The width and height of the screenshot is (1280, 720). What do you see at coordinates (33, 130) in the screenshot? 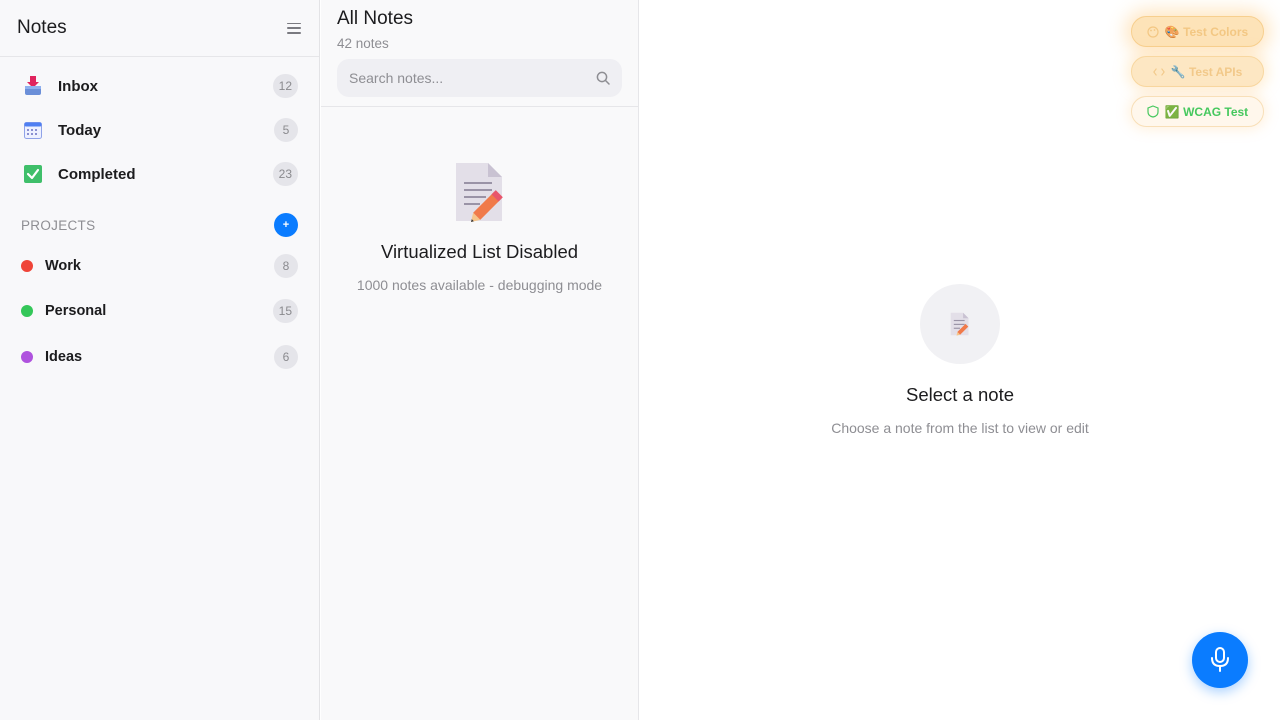
I see `calendar-icon` at bounding box center [33, 130].